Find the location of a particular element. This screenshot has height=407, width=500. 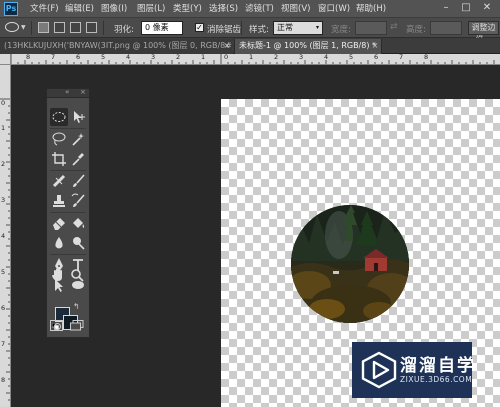

circular-photo-layer is located at coordinates (350, 264).